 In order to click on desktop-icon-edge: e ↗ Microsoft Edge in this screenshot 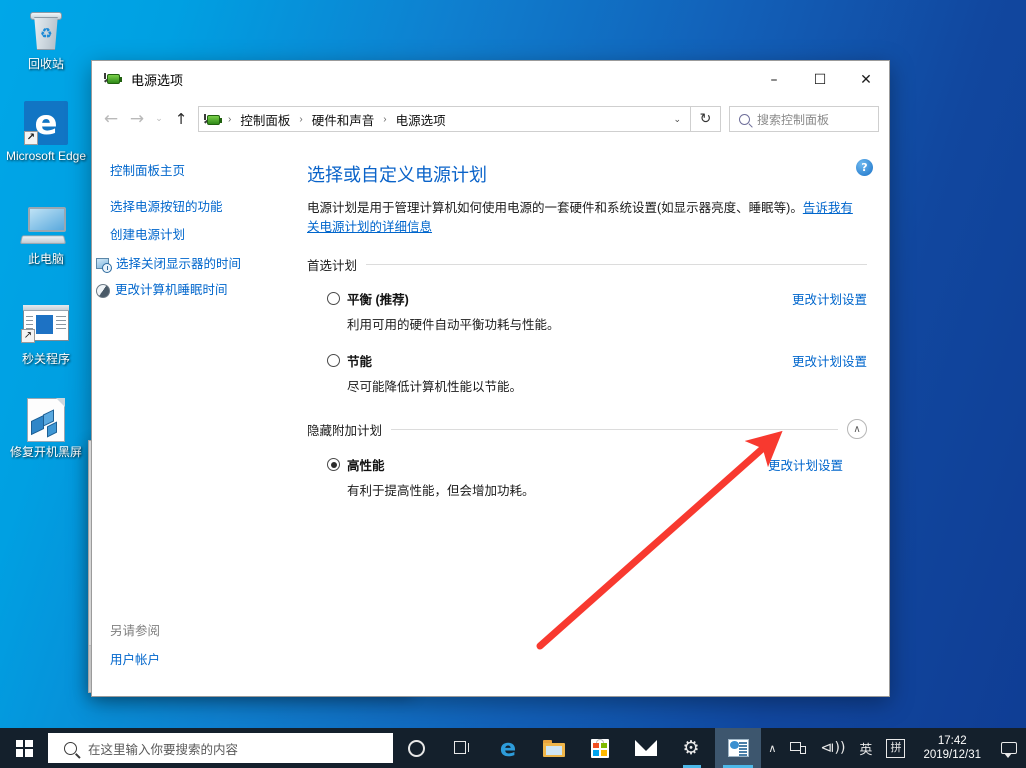, I will do `click(46, 131)`.